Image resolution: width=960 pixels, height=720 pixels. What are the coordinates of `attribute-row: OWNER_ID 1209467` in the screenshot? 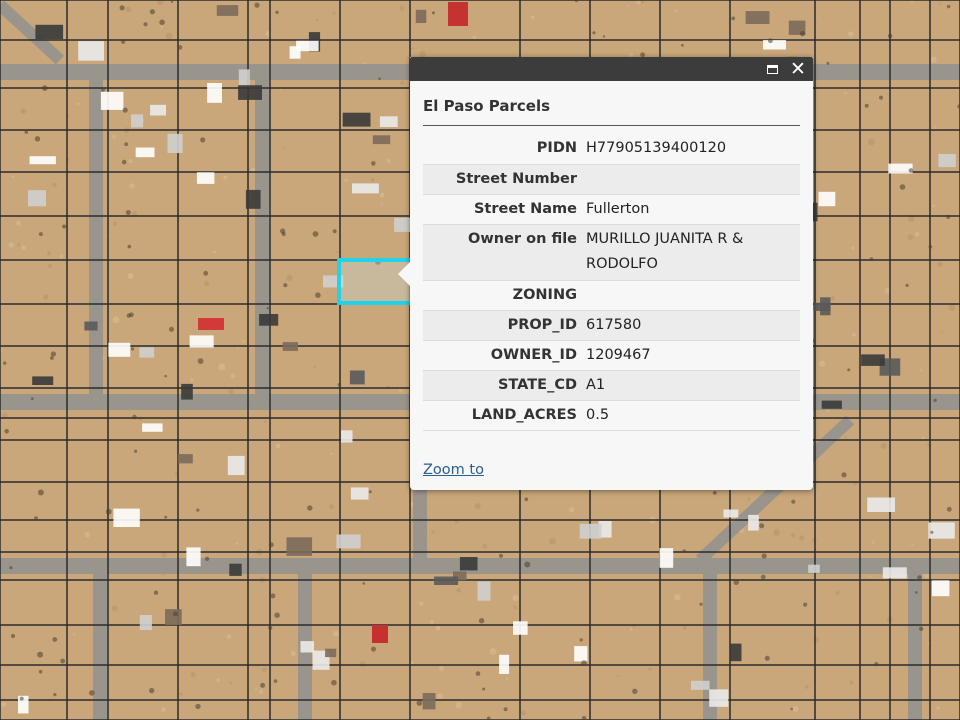 It's located at (611, 355).